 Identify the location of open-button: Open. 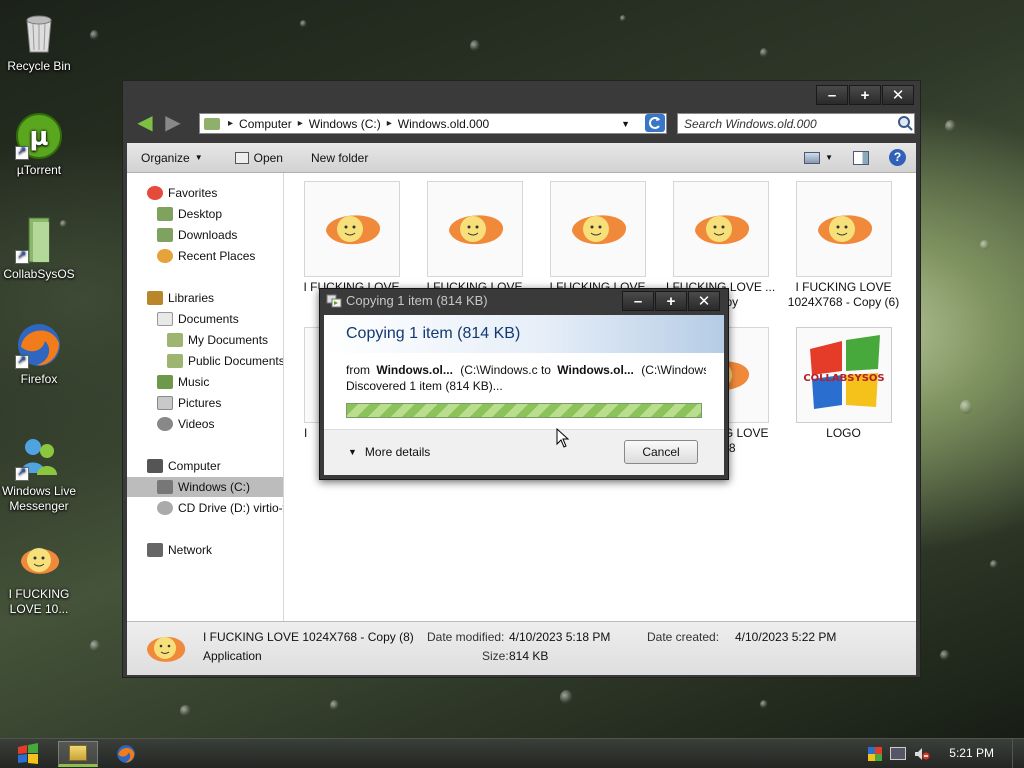
(259, 158).